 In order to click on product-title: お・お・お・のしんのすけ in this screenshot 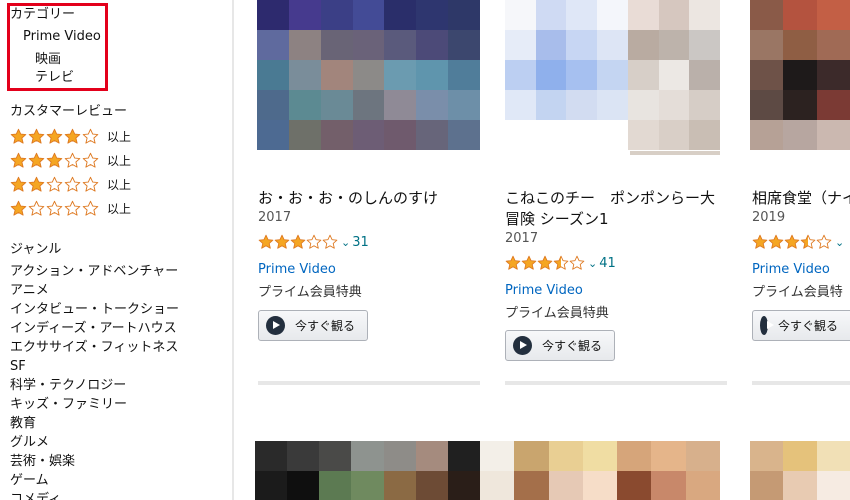, I will do `click(348, 198)`.